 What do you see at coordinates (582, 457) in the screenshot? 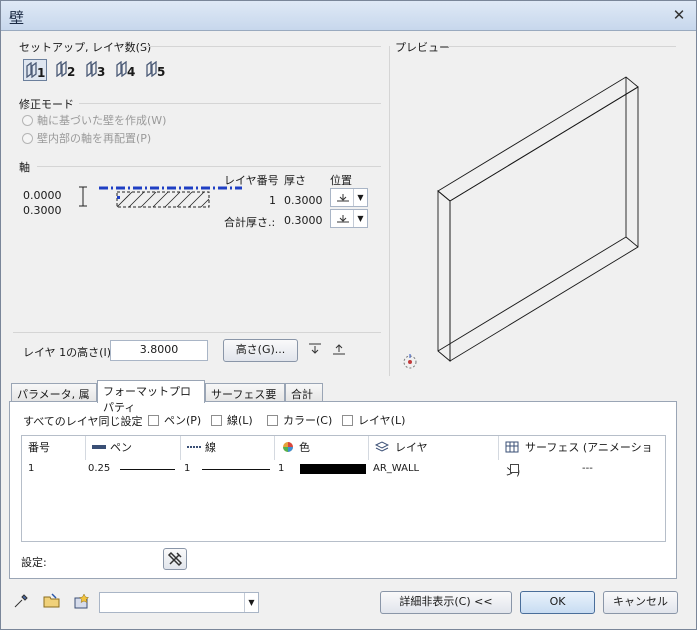
I see `column-header-surface: サーフェス (アニメーション)` at bounding box center [582, 457].